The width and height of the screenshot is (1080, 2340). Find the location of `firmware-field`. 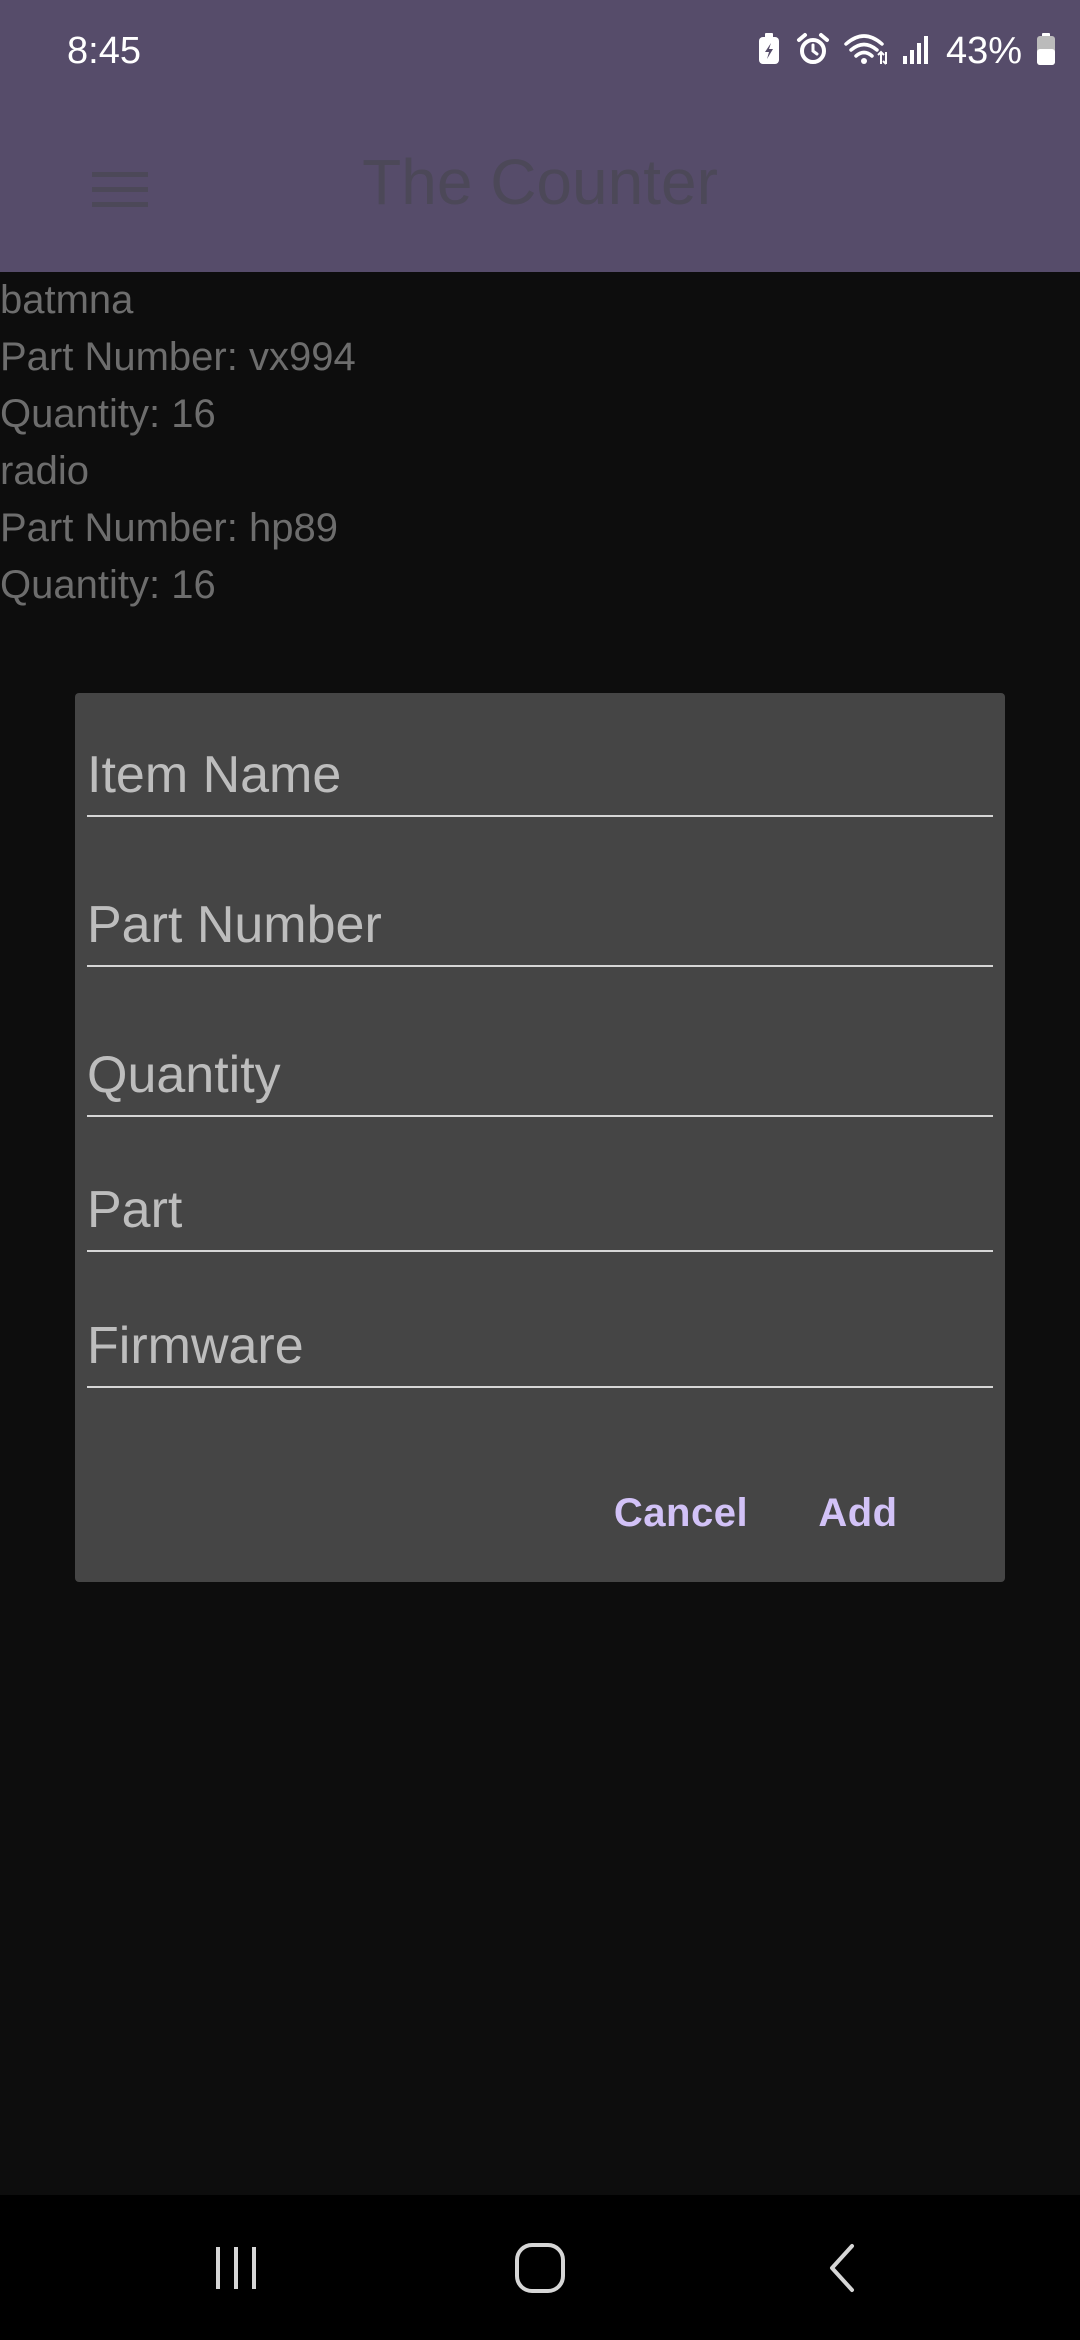

firmware-field is located at coordinates (540, 1346).